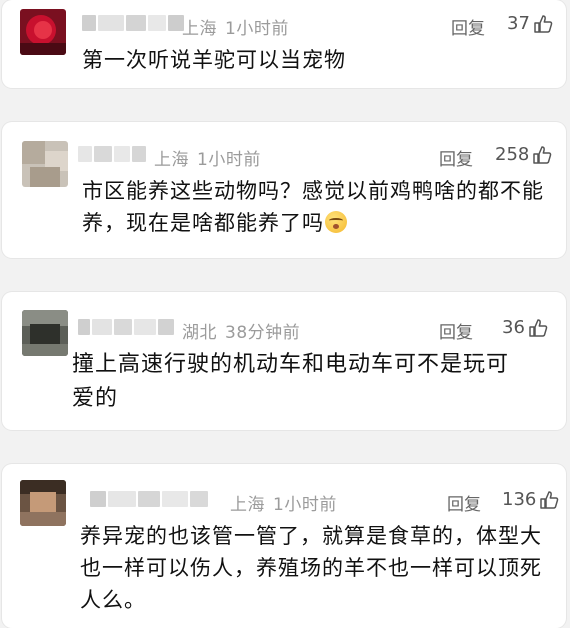 The image size is (570, 628). What do you see at coordinates (214, 60) in the screenshot?
I see `comment-line: 第一次听说羊驼可以当宠物` at bounding box center [214, 60].